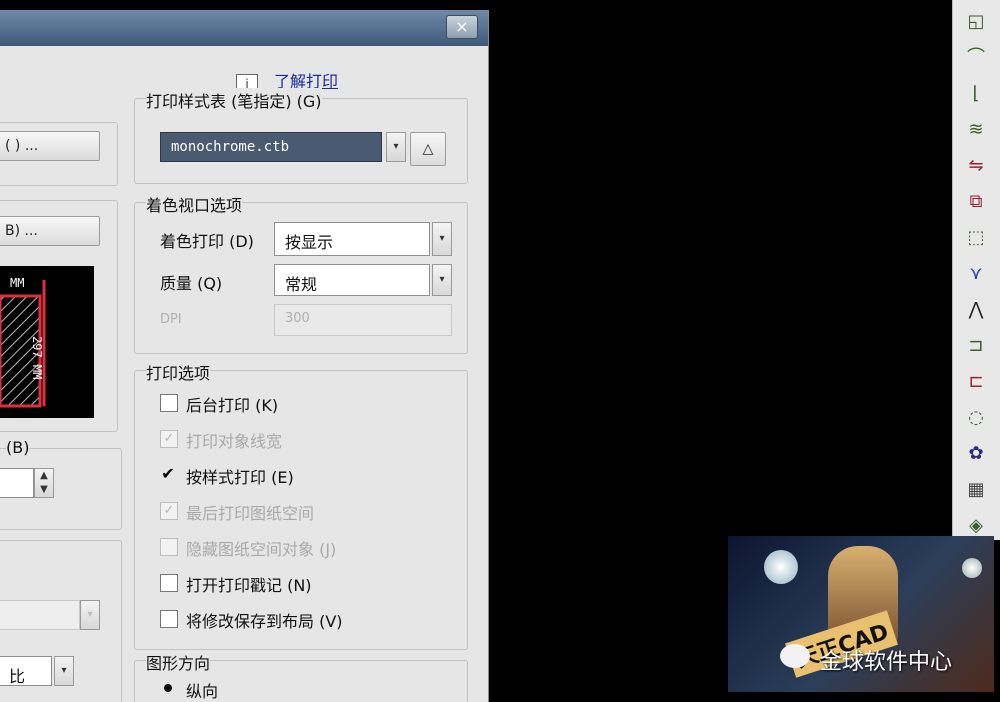 Image resolution: width=1000 pixels, height=702 pixels. I want to click on option-label: 打开打印戳记 (N), so click(249, 585).